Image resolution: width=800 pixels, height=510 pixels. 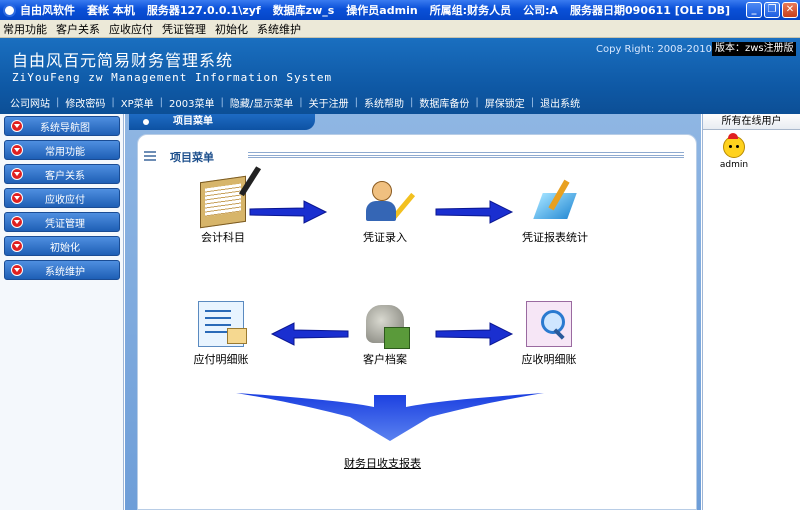 I want to click on tab-label: 项目菜单, so click(x=193, y=121).